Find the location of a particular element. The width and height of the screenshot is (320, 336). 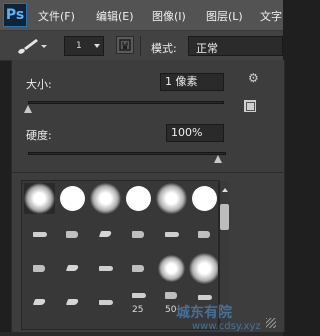

scroll-up-icon is located at coordinates (225, 190).